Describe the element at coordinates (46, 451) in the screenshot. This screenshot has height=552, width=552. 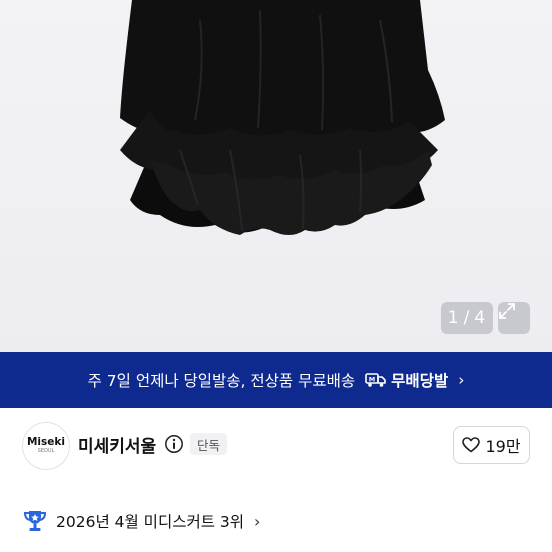
I see `brand-logo-subtext: SEOUL` at that location.